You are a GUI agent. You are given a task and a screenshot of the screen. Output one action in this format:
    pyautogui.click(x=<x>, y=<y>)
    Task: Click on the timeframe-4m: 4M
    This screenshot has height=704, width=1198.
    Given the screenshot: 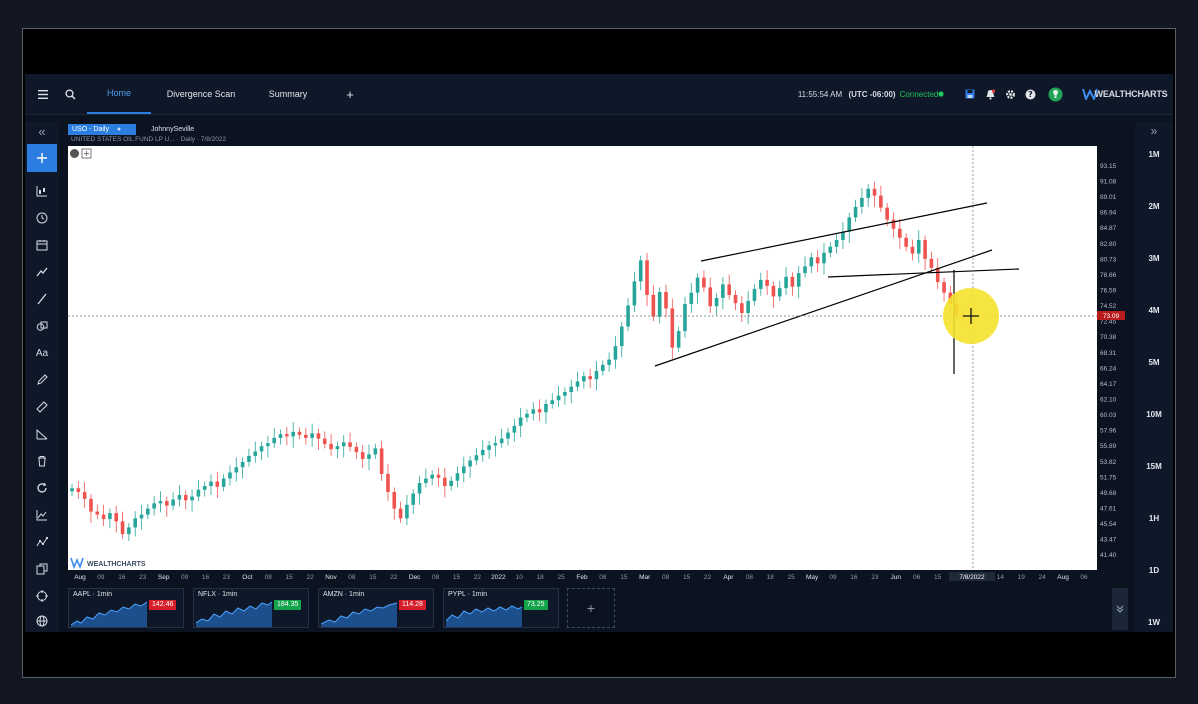 What is the action you would take?
    pyautogui.click(x=1154, y=310)
    